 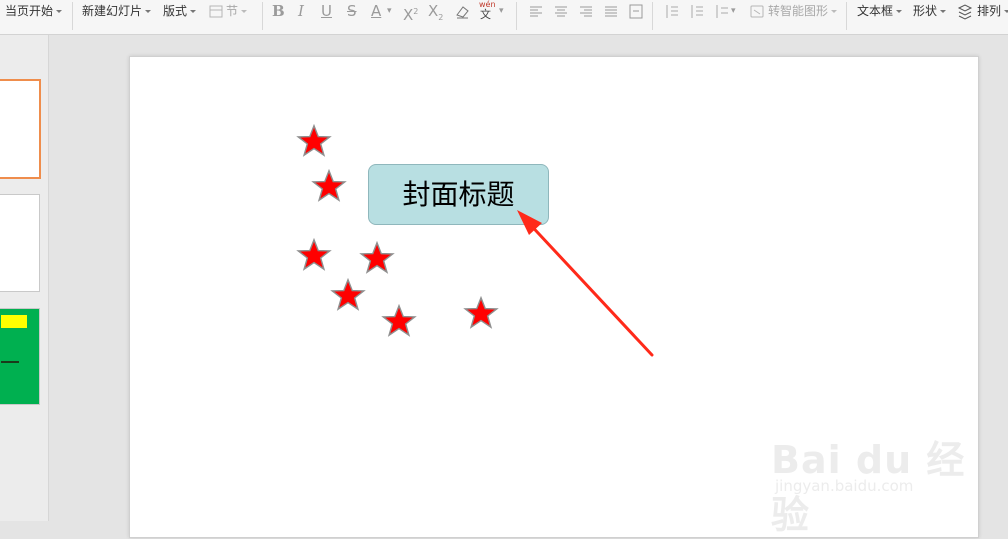 What do you see at coordinates (757, 11) in the screenshot?
I see `smart-shape-icon` at bounding box center [757, 11].